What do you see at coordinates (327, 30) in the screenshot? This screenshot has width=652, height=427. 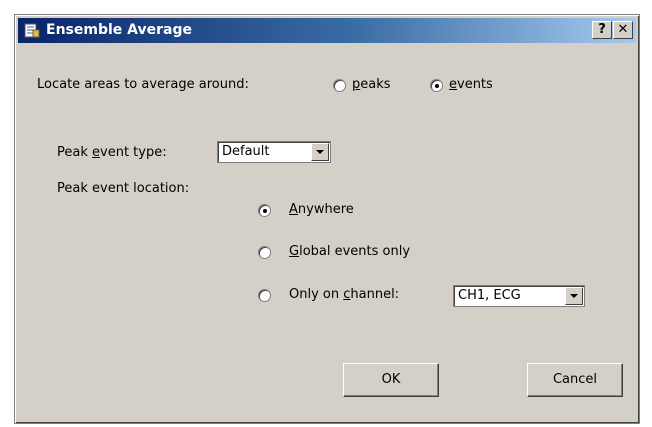 I see `title-bar: Ensemble Average ? ✕` at bounding box center [327, 30].